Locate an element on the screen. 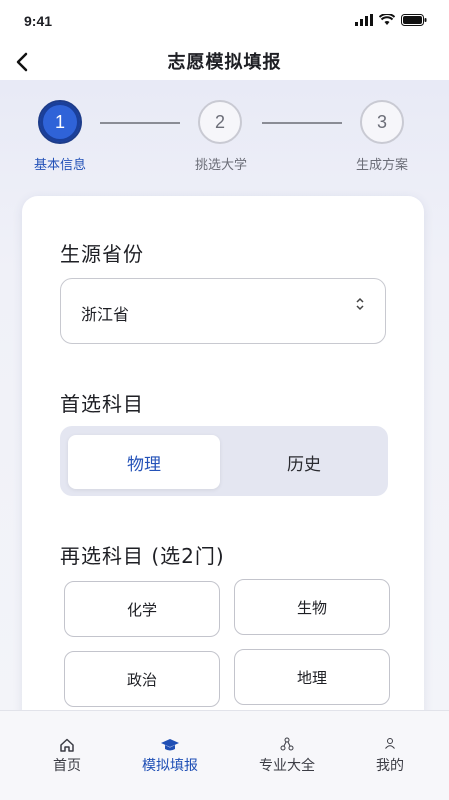 The image size is (449, 800). province-value: 浙江省 is located at coordinates (105, 314).